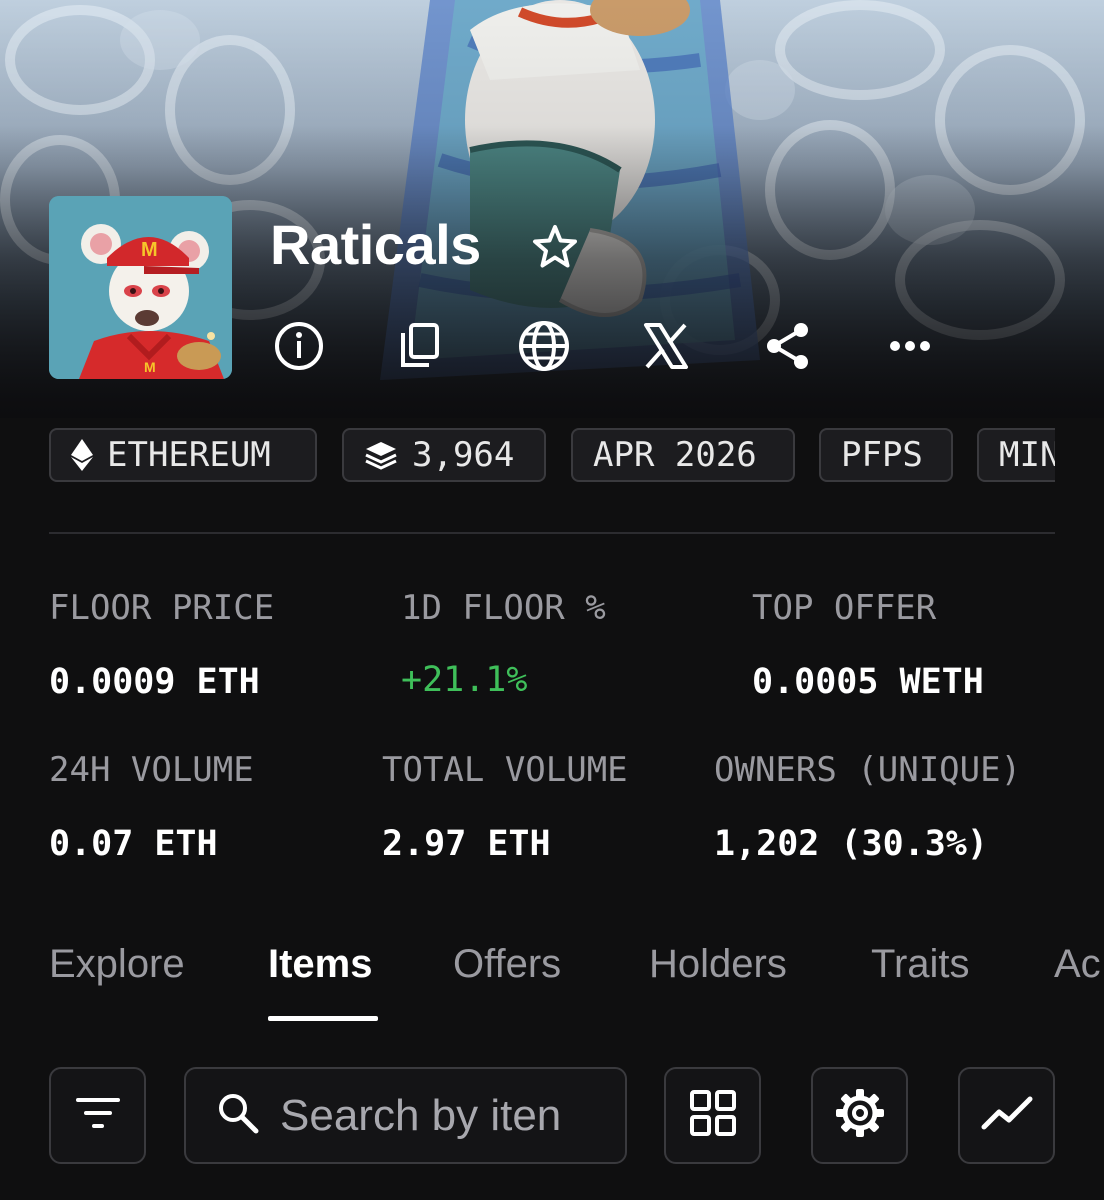 The height and width of the screenshot is (1200, 1104). What do you see at coordinates (675, 455) in the screenshot?
I see `date-chip-label: APR 2026` at bounding box center [675, 455].